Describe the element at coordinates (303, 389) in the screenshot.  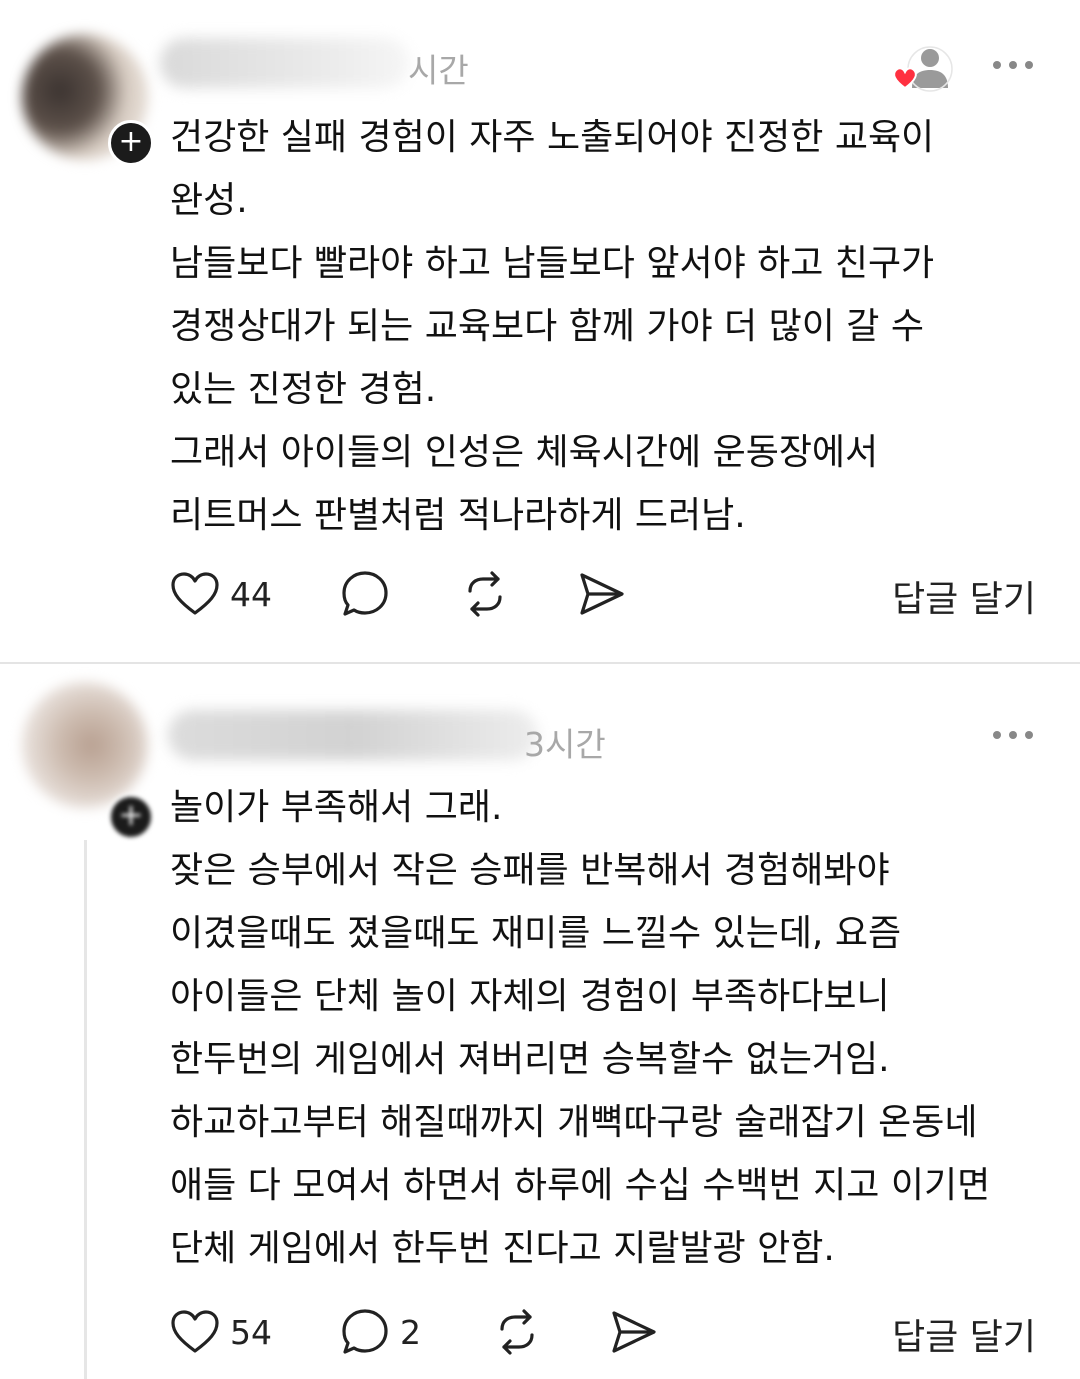
I see `body-line: 있는 진정한 경험.` at that location.